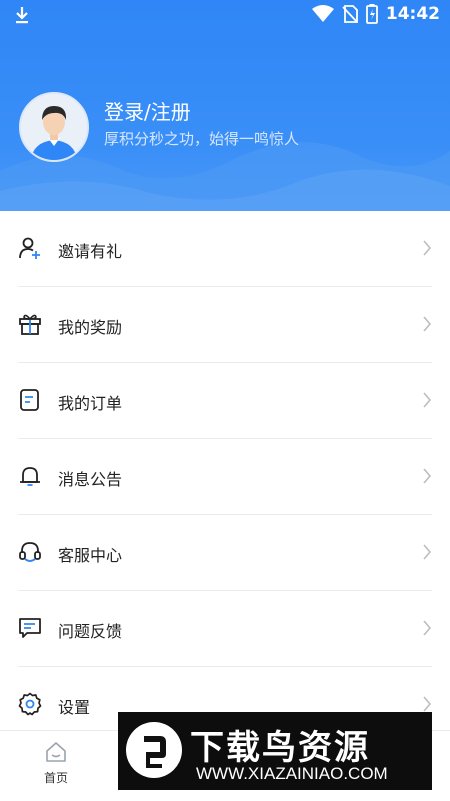 Image resolution: width=450 pixels, height=801 pixels. Describe the element at coordinates (29, 248) in the screenshot. I see `add-user-icon` at that location.